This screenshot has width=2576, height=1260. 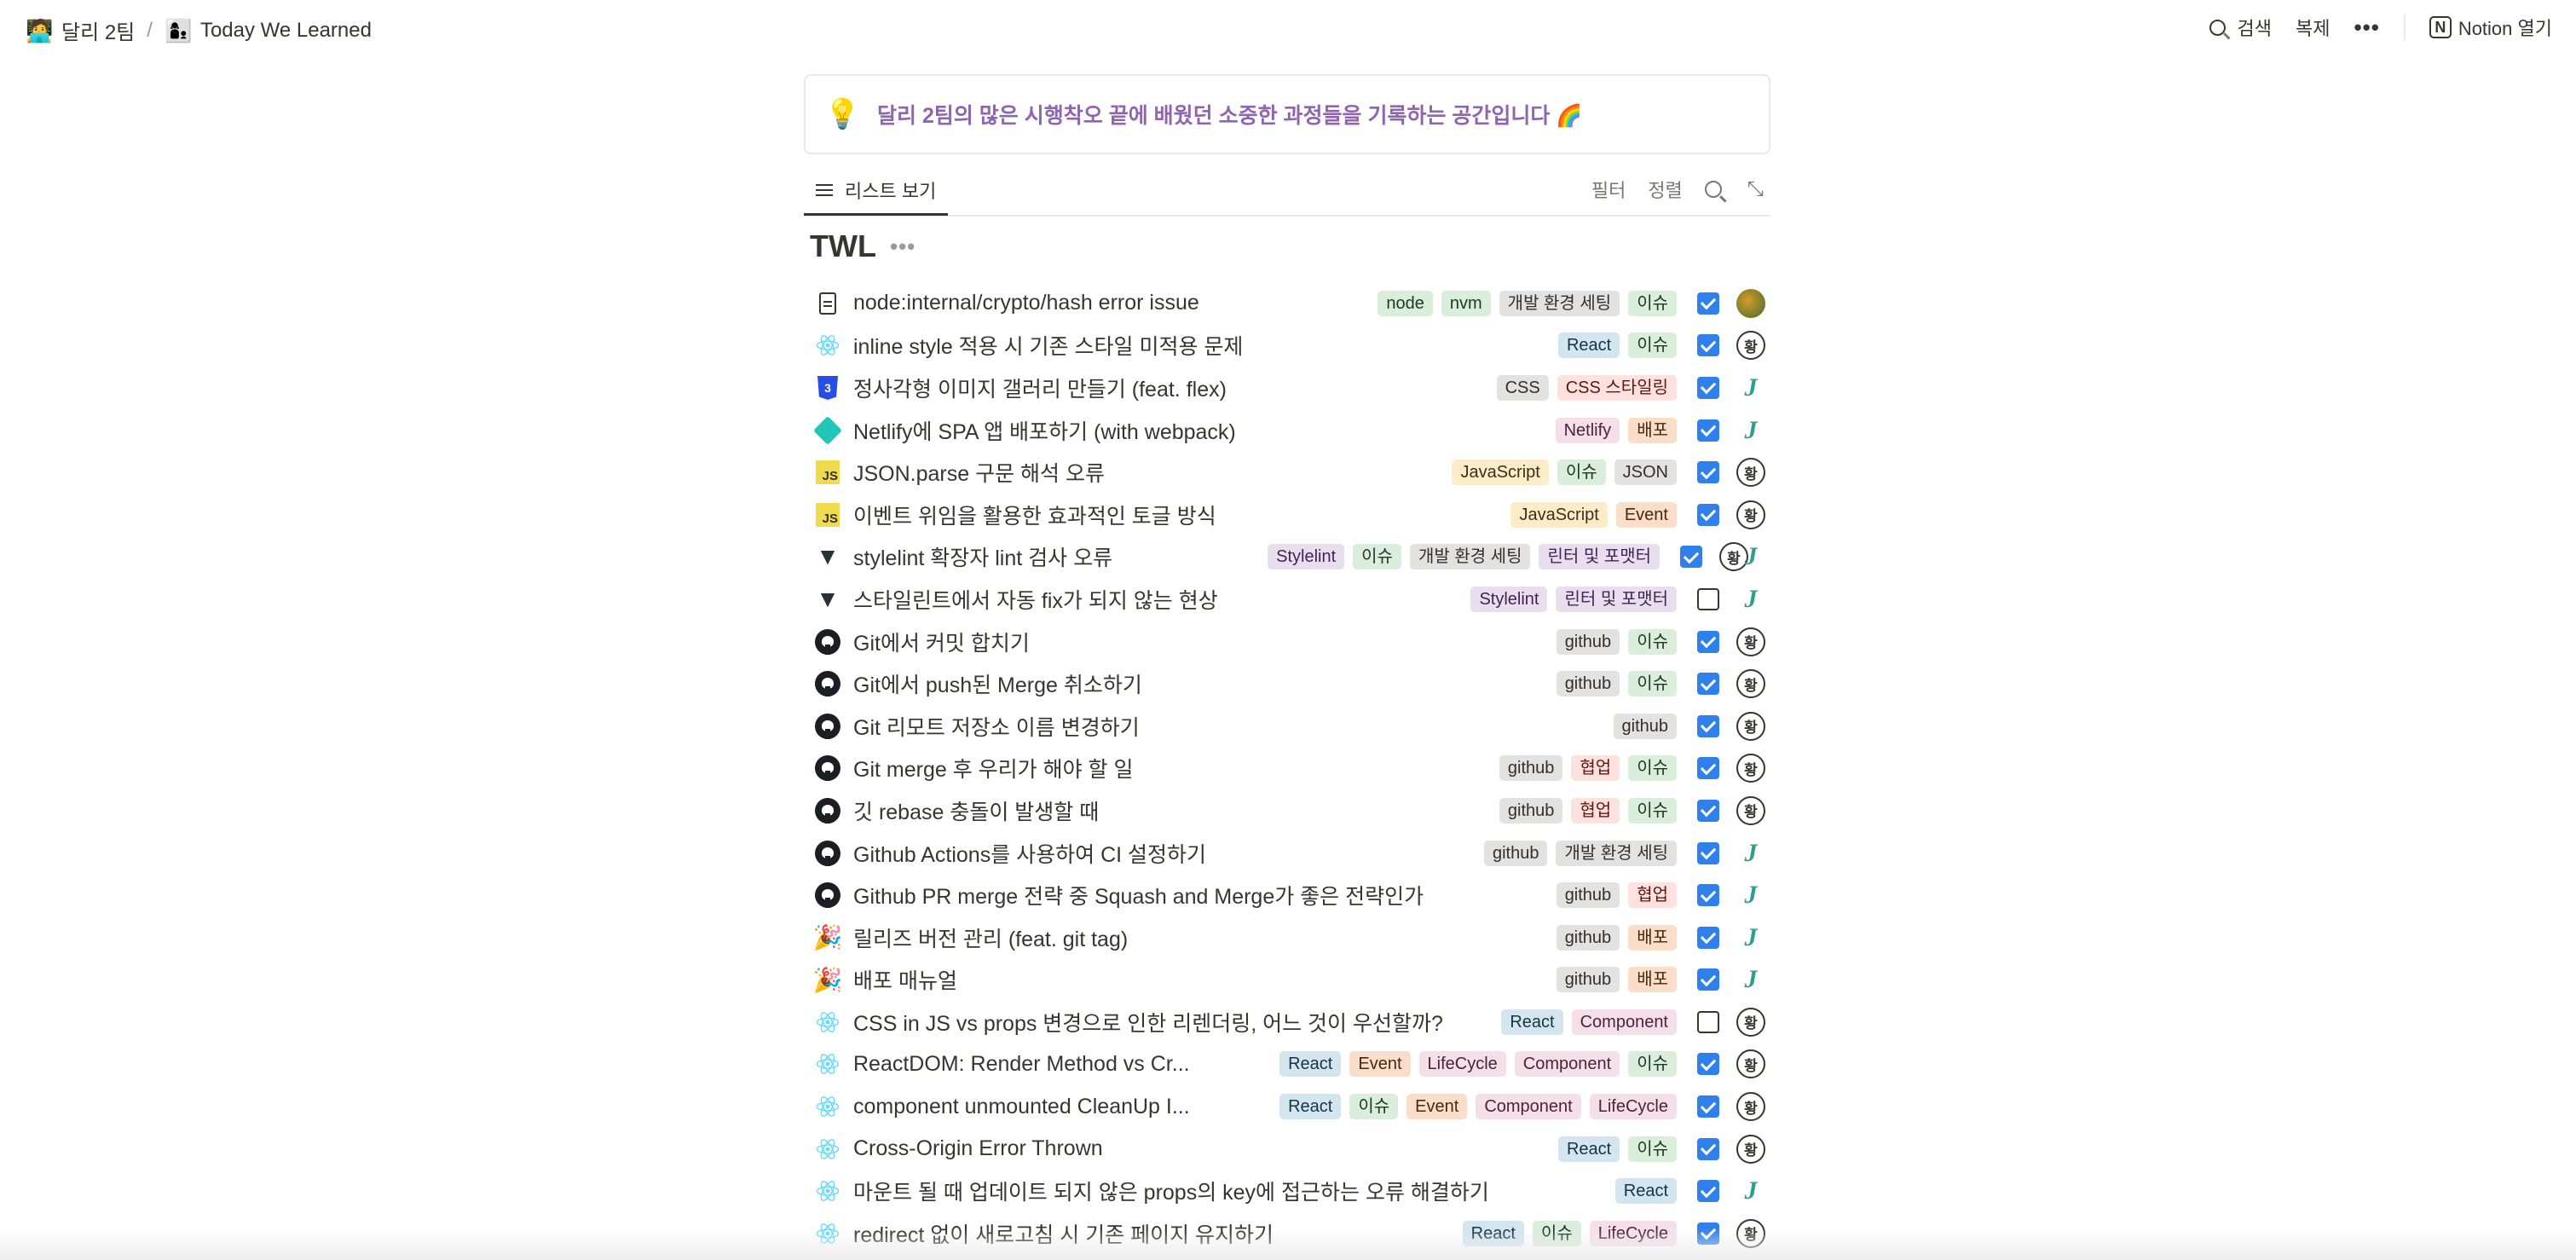 I want to click on list-item-title: Git merge 후 우리가 해야 할 일, so click(x=993, y=768).